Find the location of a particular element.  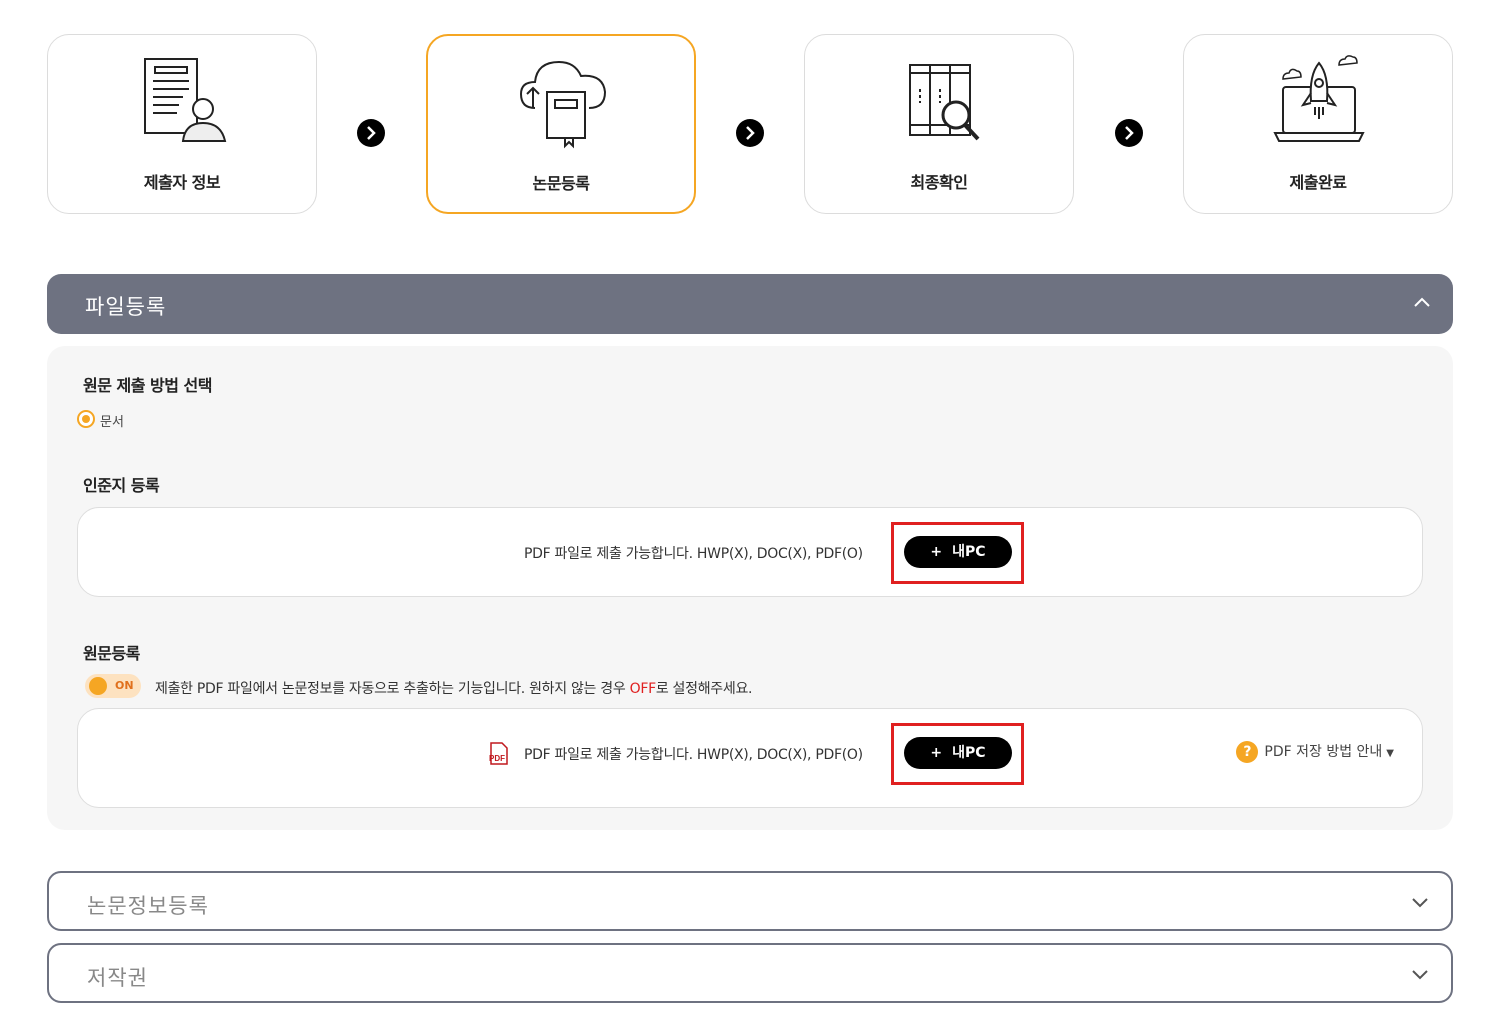

pdf-save-guide-link: ? PDF 저장 방법 안내 ▼ is located at coordinates (1315, 753).